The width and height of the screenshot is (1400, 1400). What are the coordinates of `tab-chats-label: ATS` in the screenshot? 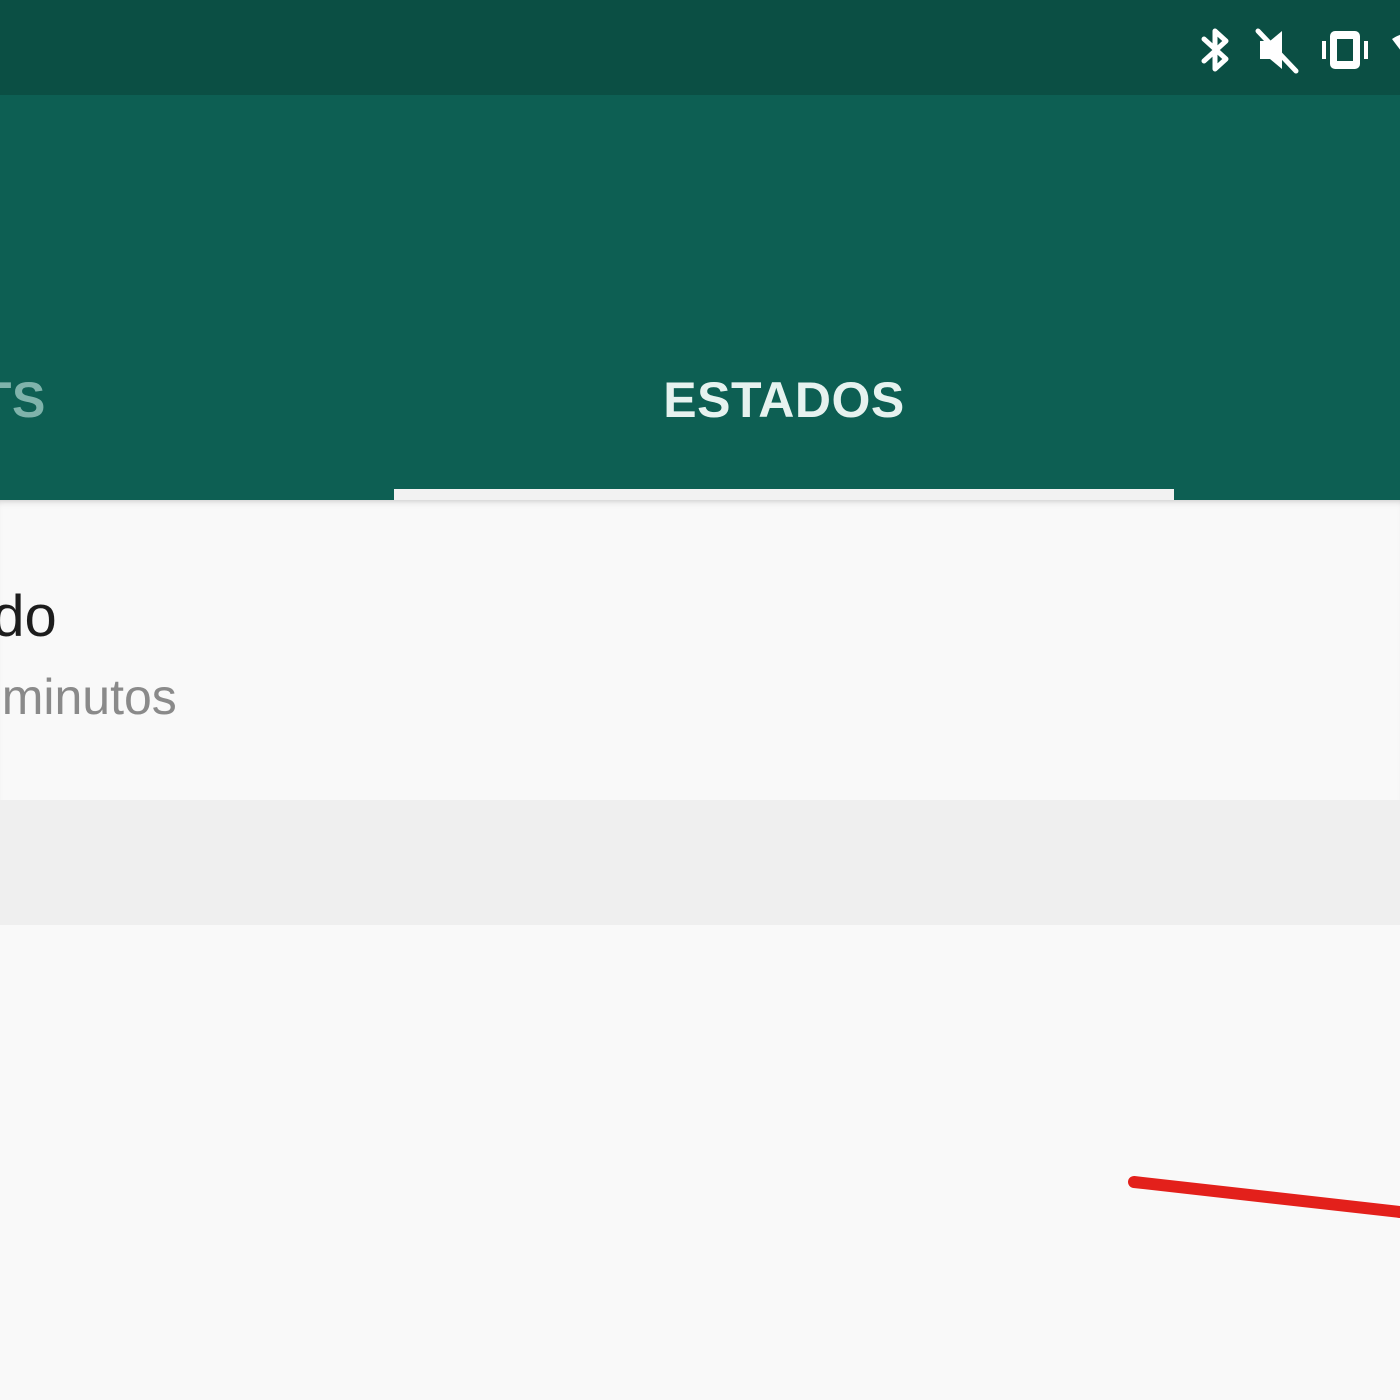 It's located at (23, 400).